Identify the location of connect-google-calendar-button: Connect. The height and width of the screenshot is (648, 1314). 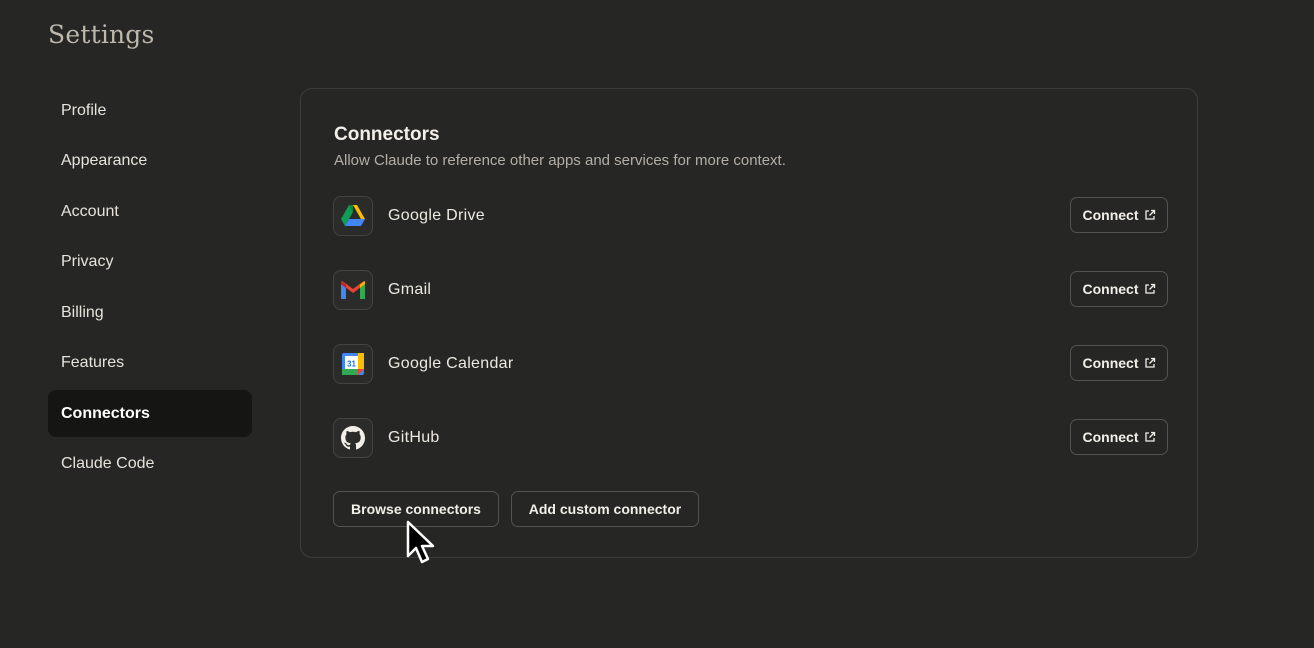
(1119, 363).